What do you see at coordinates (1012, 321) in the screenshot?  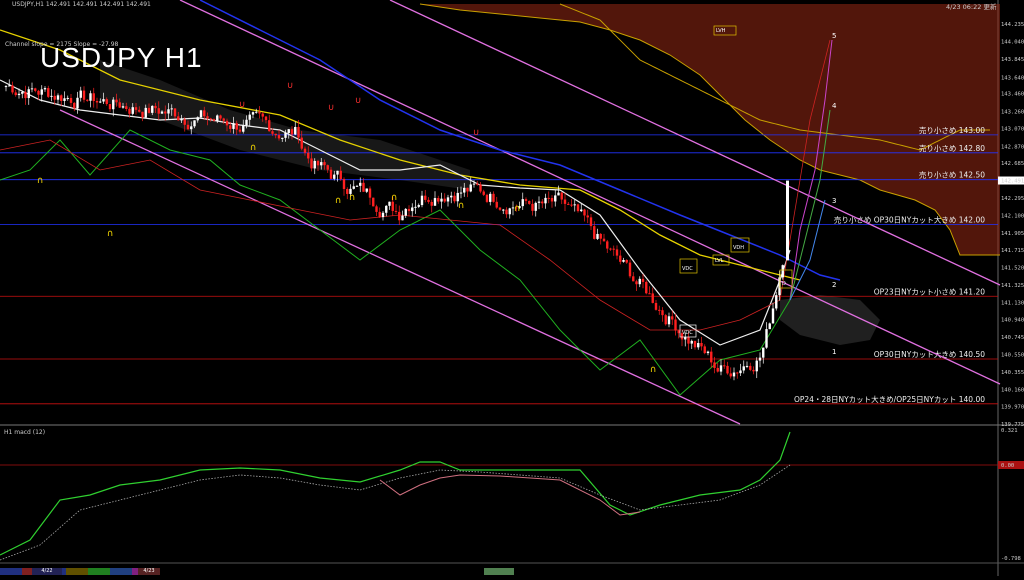 I see `y-tick-17: 140.940` at bounding box center [1012, 321].